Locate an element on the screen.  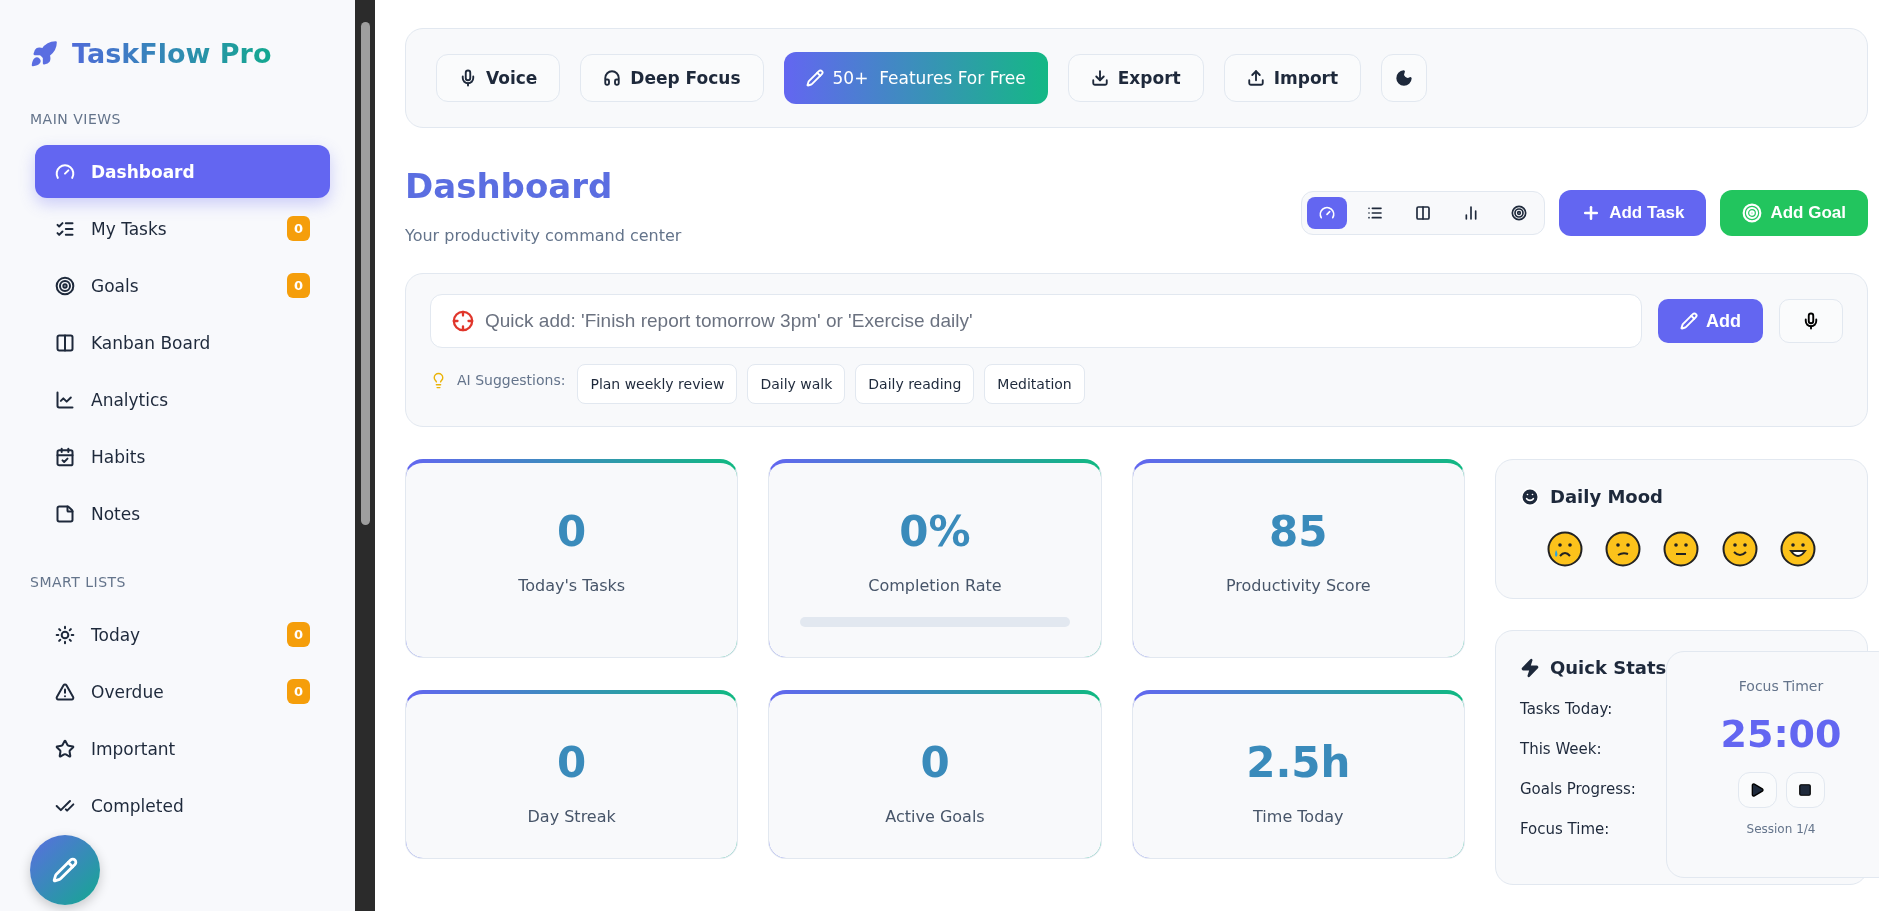
quick-add-fab is located at coordinates (65, 870).